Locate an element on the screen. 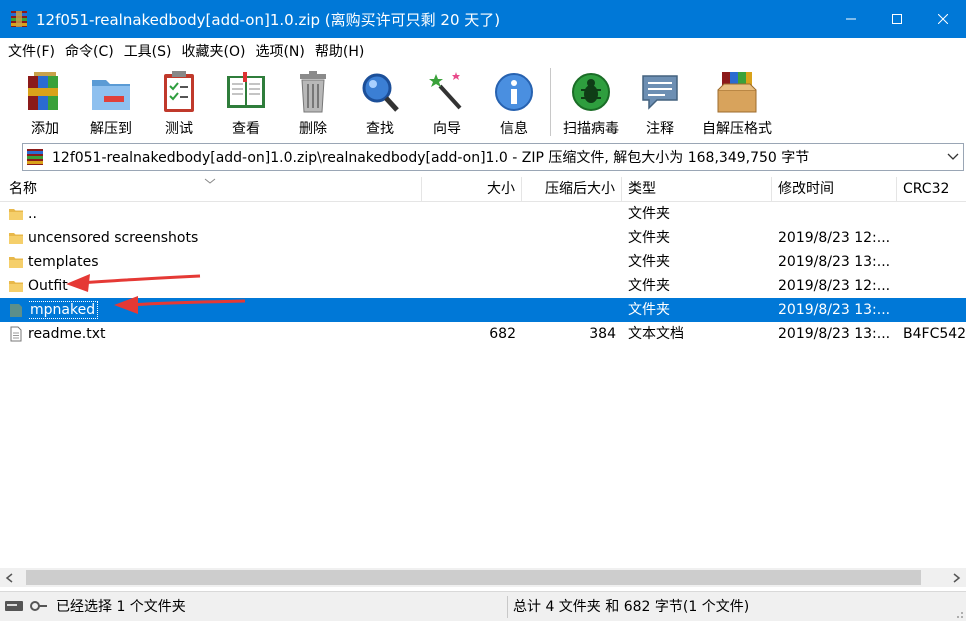 The image size is (966, 621). delete-button: 删除 is located at coordinates (313, 103).